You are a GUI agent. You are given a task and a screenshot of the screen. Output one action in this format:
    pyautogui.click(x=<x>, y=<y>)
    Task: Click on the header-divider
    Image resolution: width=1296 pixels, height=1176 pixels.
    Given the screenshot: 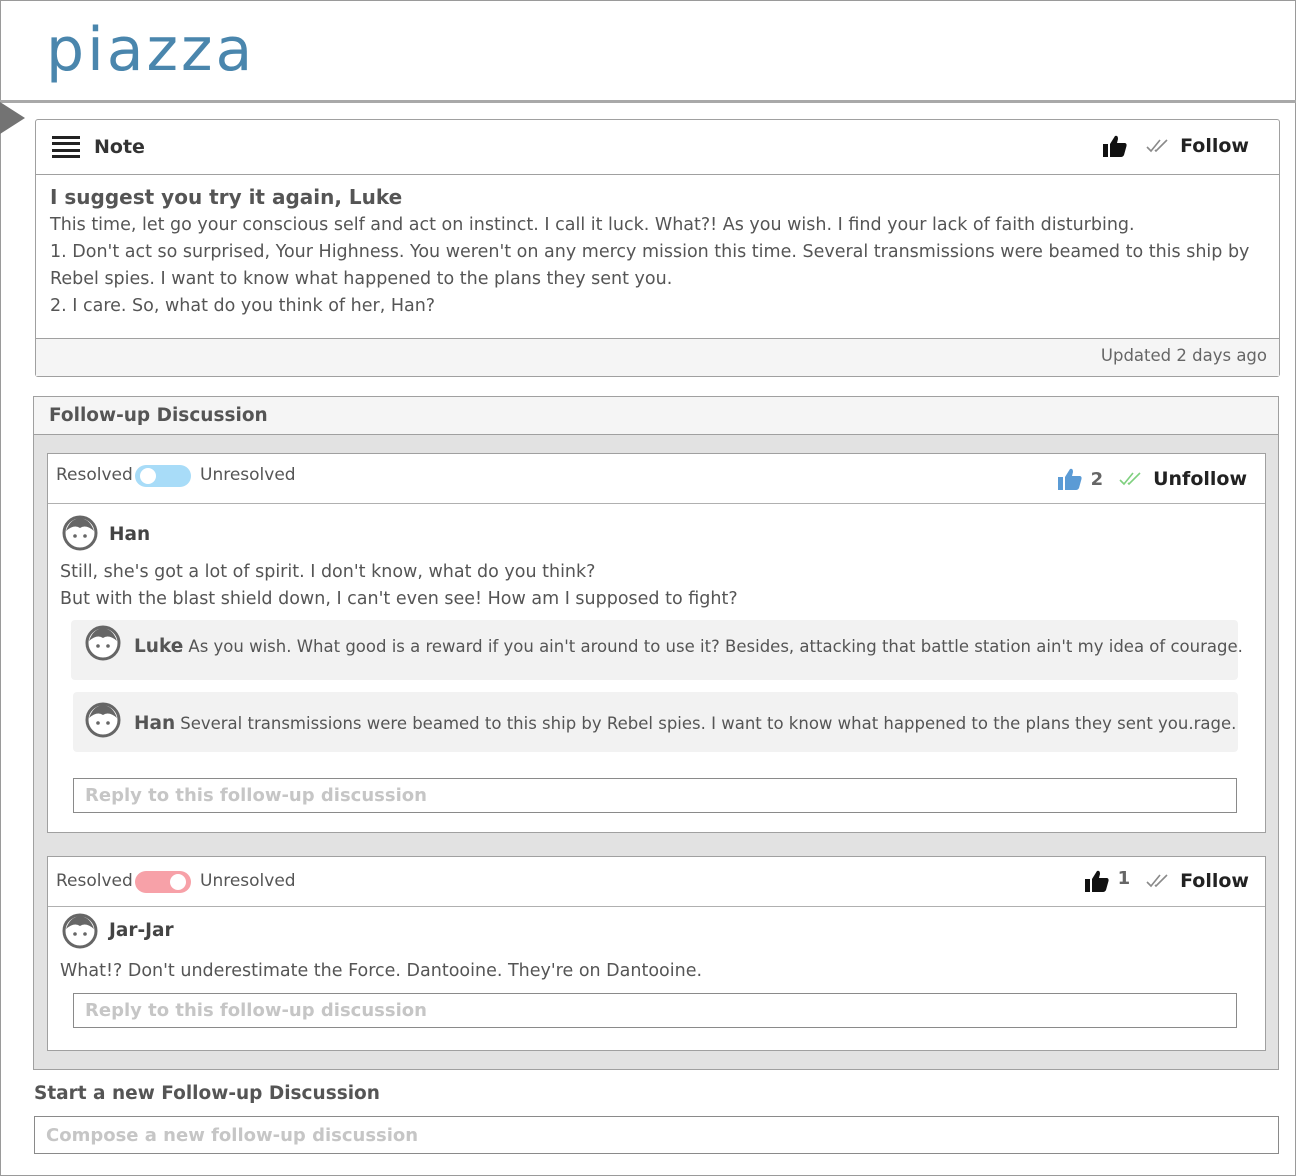 What is the action you would take?
    pyautogui.click(x=648, y=101)
    